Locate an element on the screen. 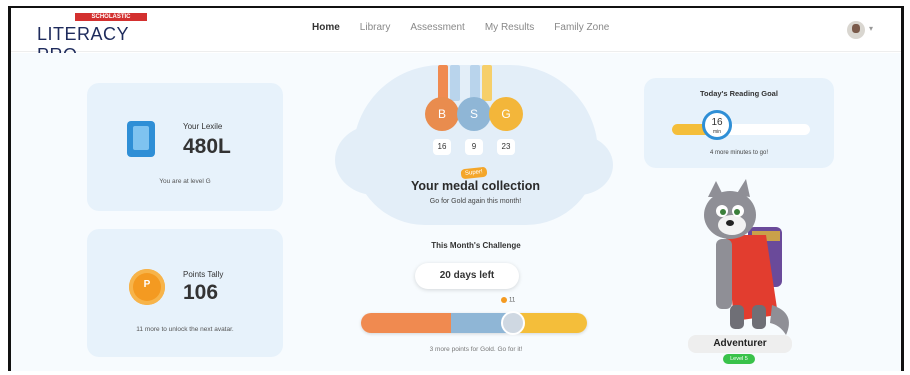 This screenshot has height=375, width=910. points-label: Points Tally is located at coordinates (203, 274).